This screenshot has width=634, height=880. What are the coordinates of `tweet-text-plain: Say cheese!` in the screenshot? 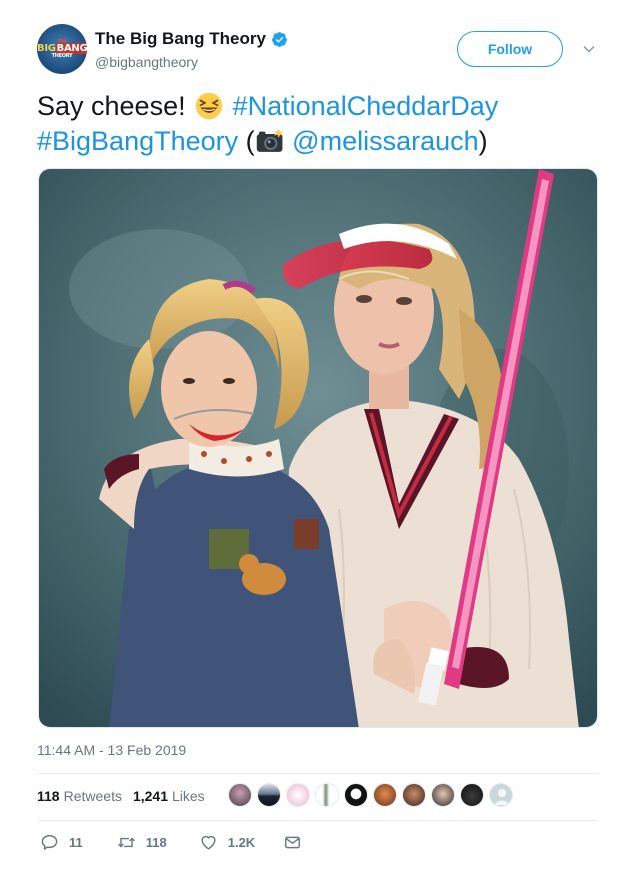 It's located at (111, 106).